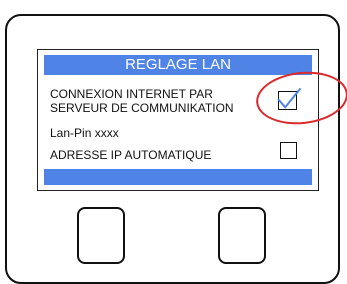 The height and width of the screenshot is (284, 347). I want to click on auto-ip-checkbox, so click(288, 150).